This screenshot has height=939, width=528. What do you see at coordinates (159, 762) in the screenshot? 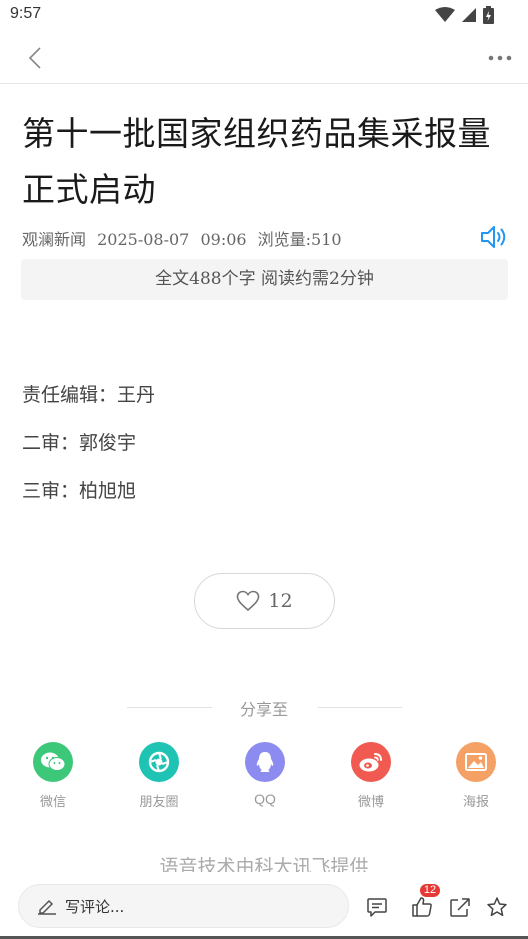
I see `moments-icon` at bounding box center [159, 762].